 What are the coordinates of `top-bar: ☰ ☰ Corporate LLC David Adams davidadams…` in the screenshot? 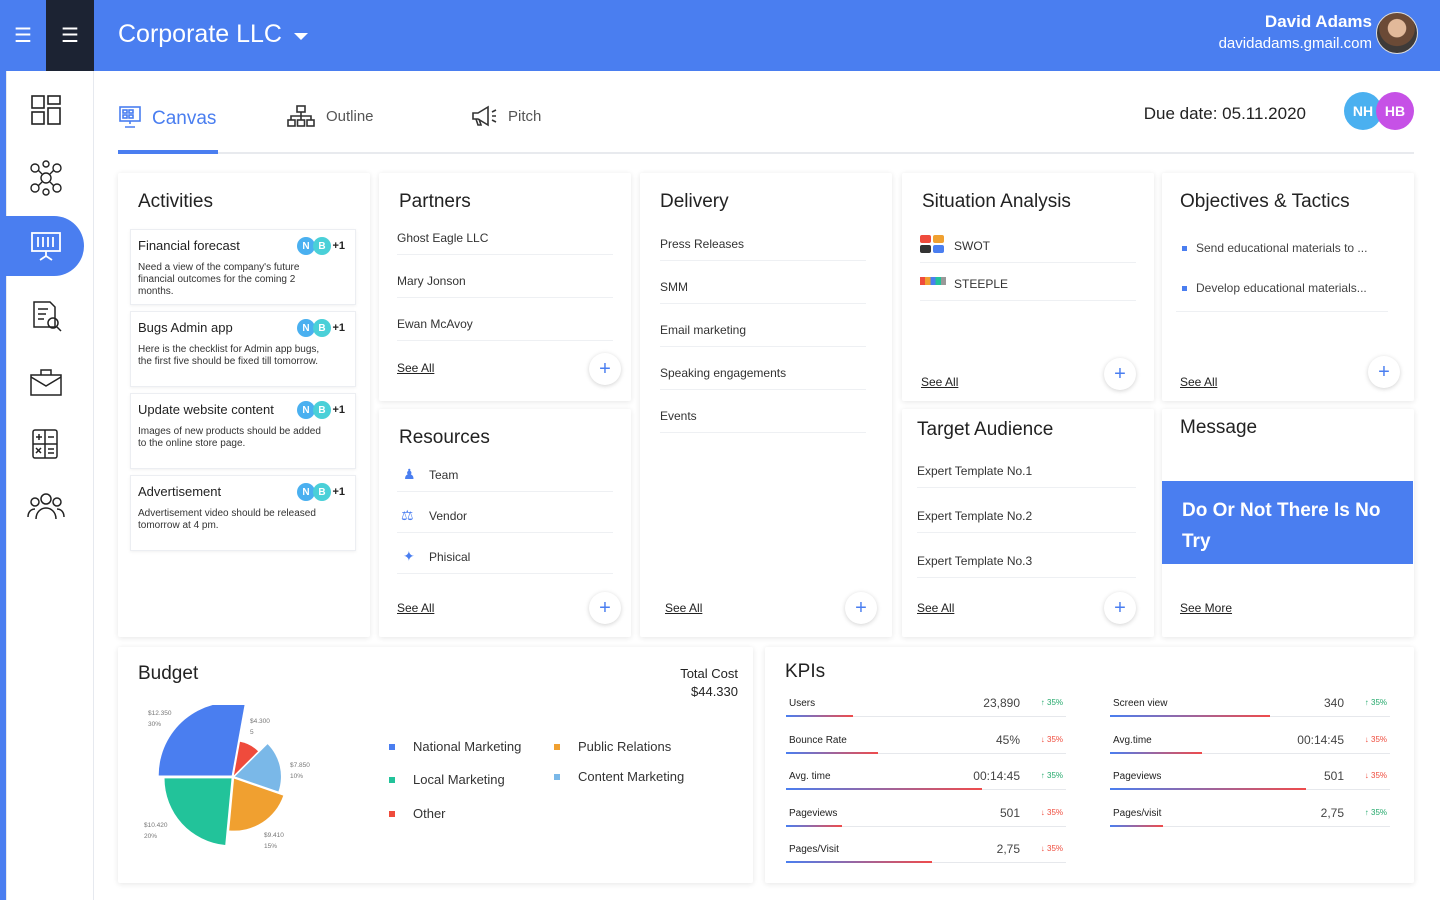 It's located at (720, 35).